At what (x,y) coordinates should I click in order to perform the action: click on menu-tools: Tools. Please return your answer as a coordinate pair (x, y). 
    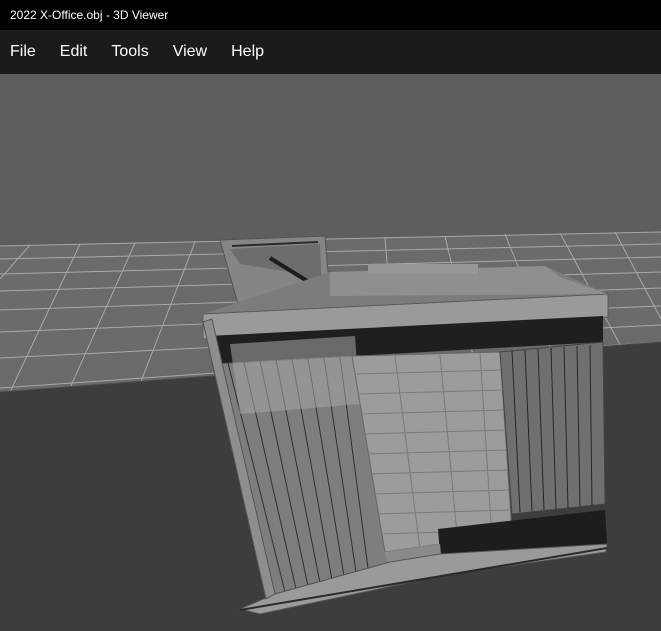
    Looking at the image, I should click on (135, 52).